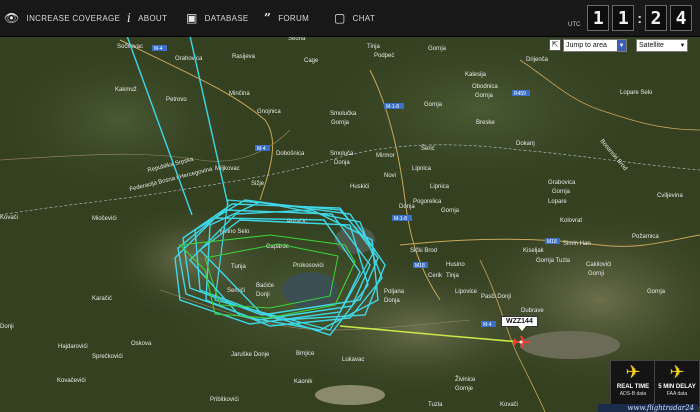 This screenshot has height=412, width=700. What do you see at coordinates (464, 389) in the screenshot?
I see `place-label: Gornje` at bounding box center [464, 389].